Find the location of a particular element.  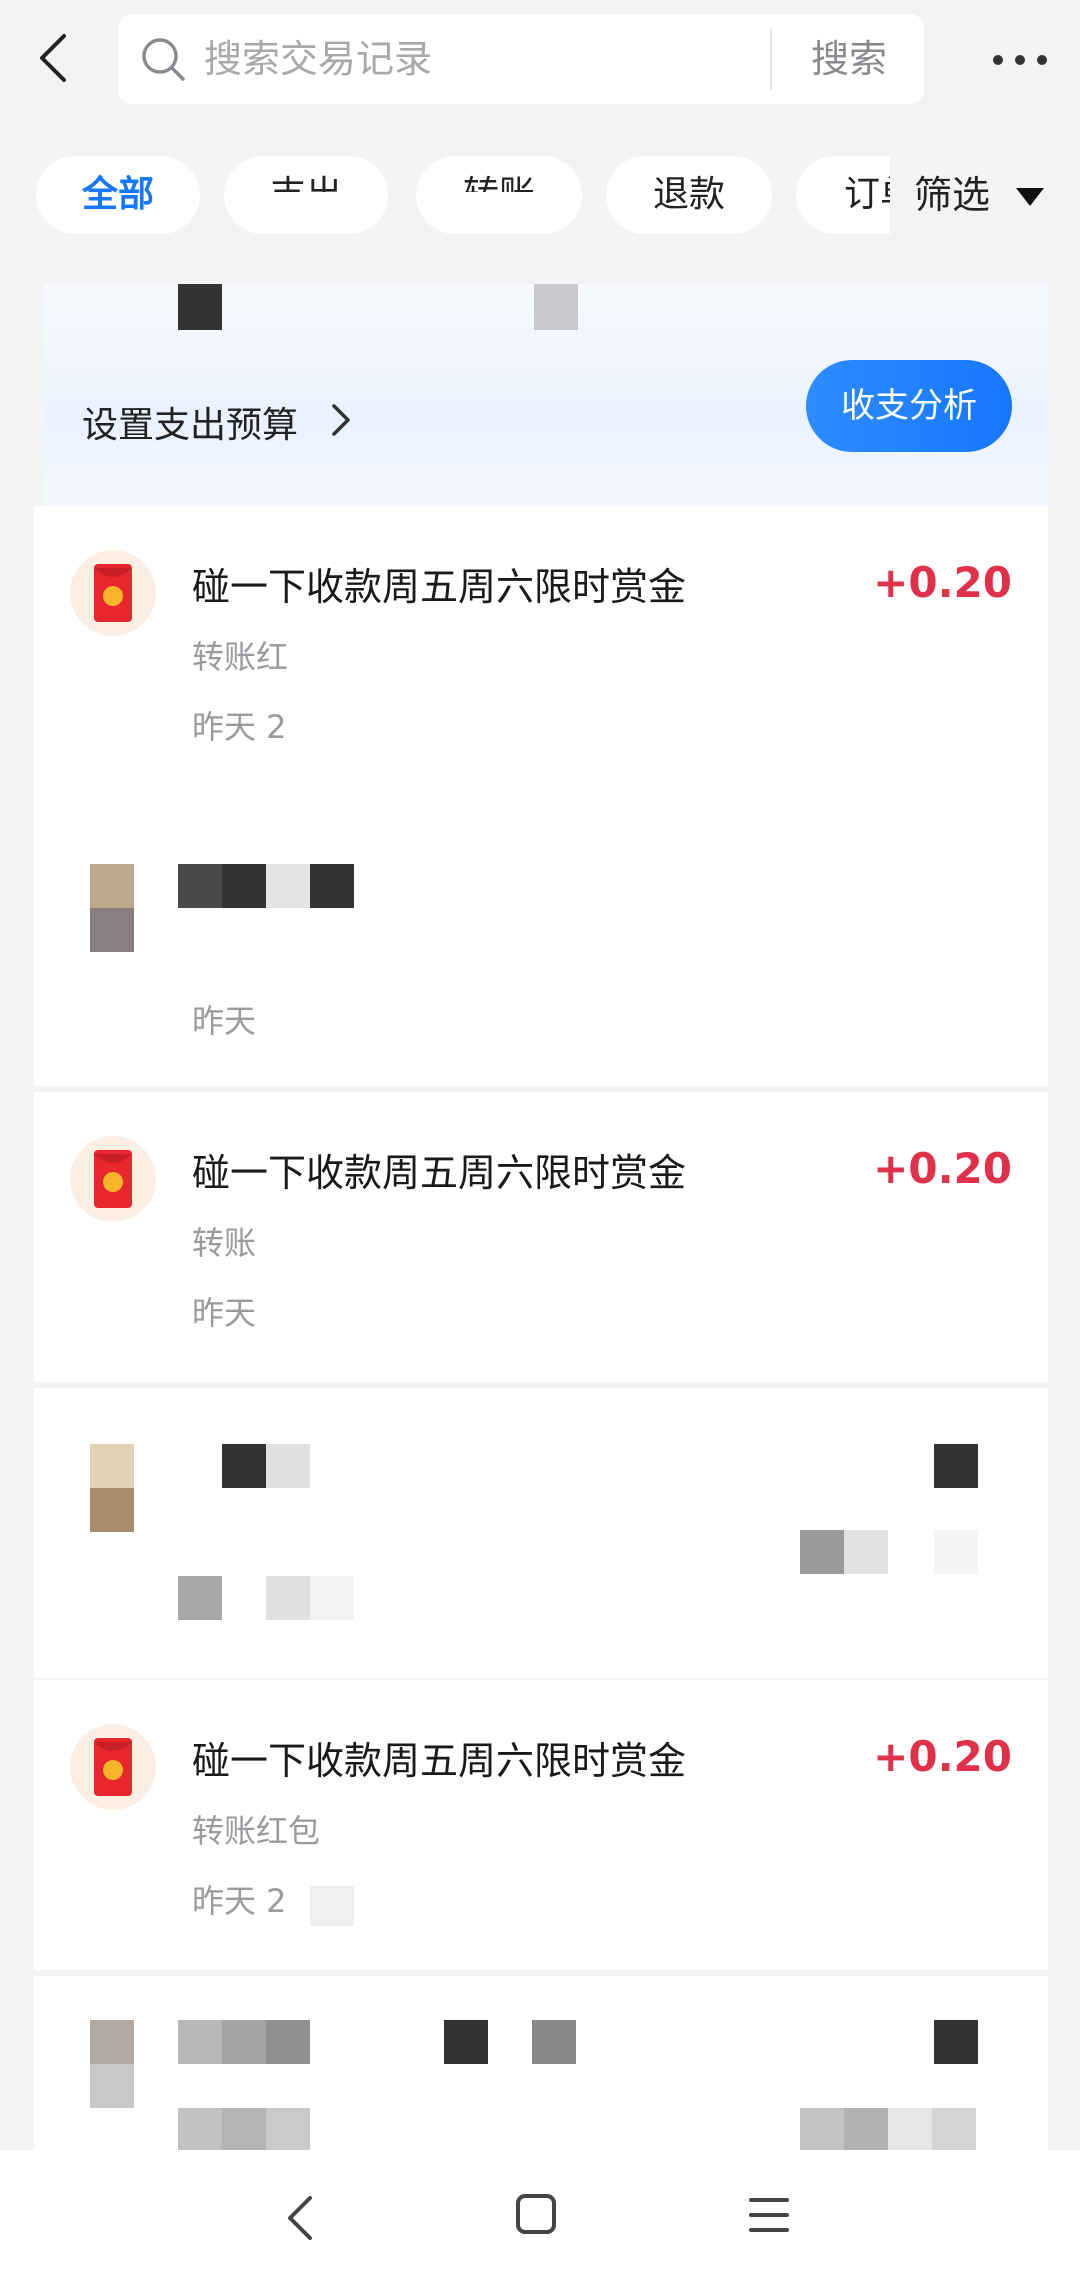

more-button is located at coordinates (1020, 60).